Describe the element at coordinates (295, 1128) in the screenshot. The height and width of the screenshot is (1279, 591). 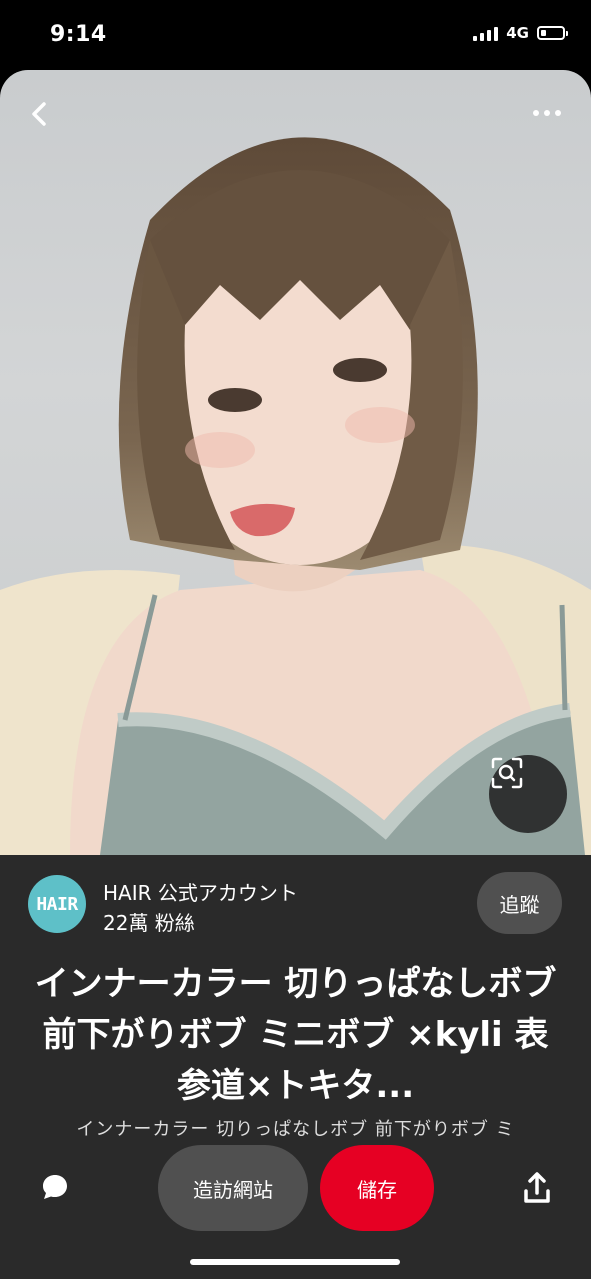
I see `pin-description: インナーカラー 切りっぱなしボブ 前下がりボブ ミ` at that location.